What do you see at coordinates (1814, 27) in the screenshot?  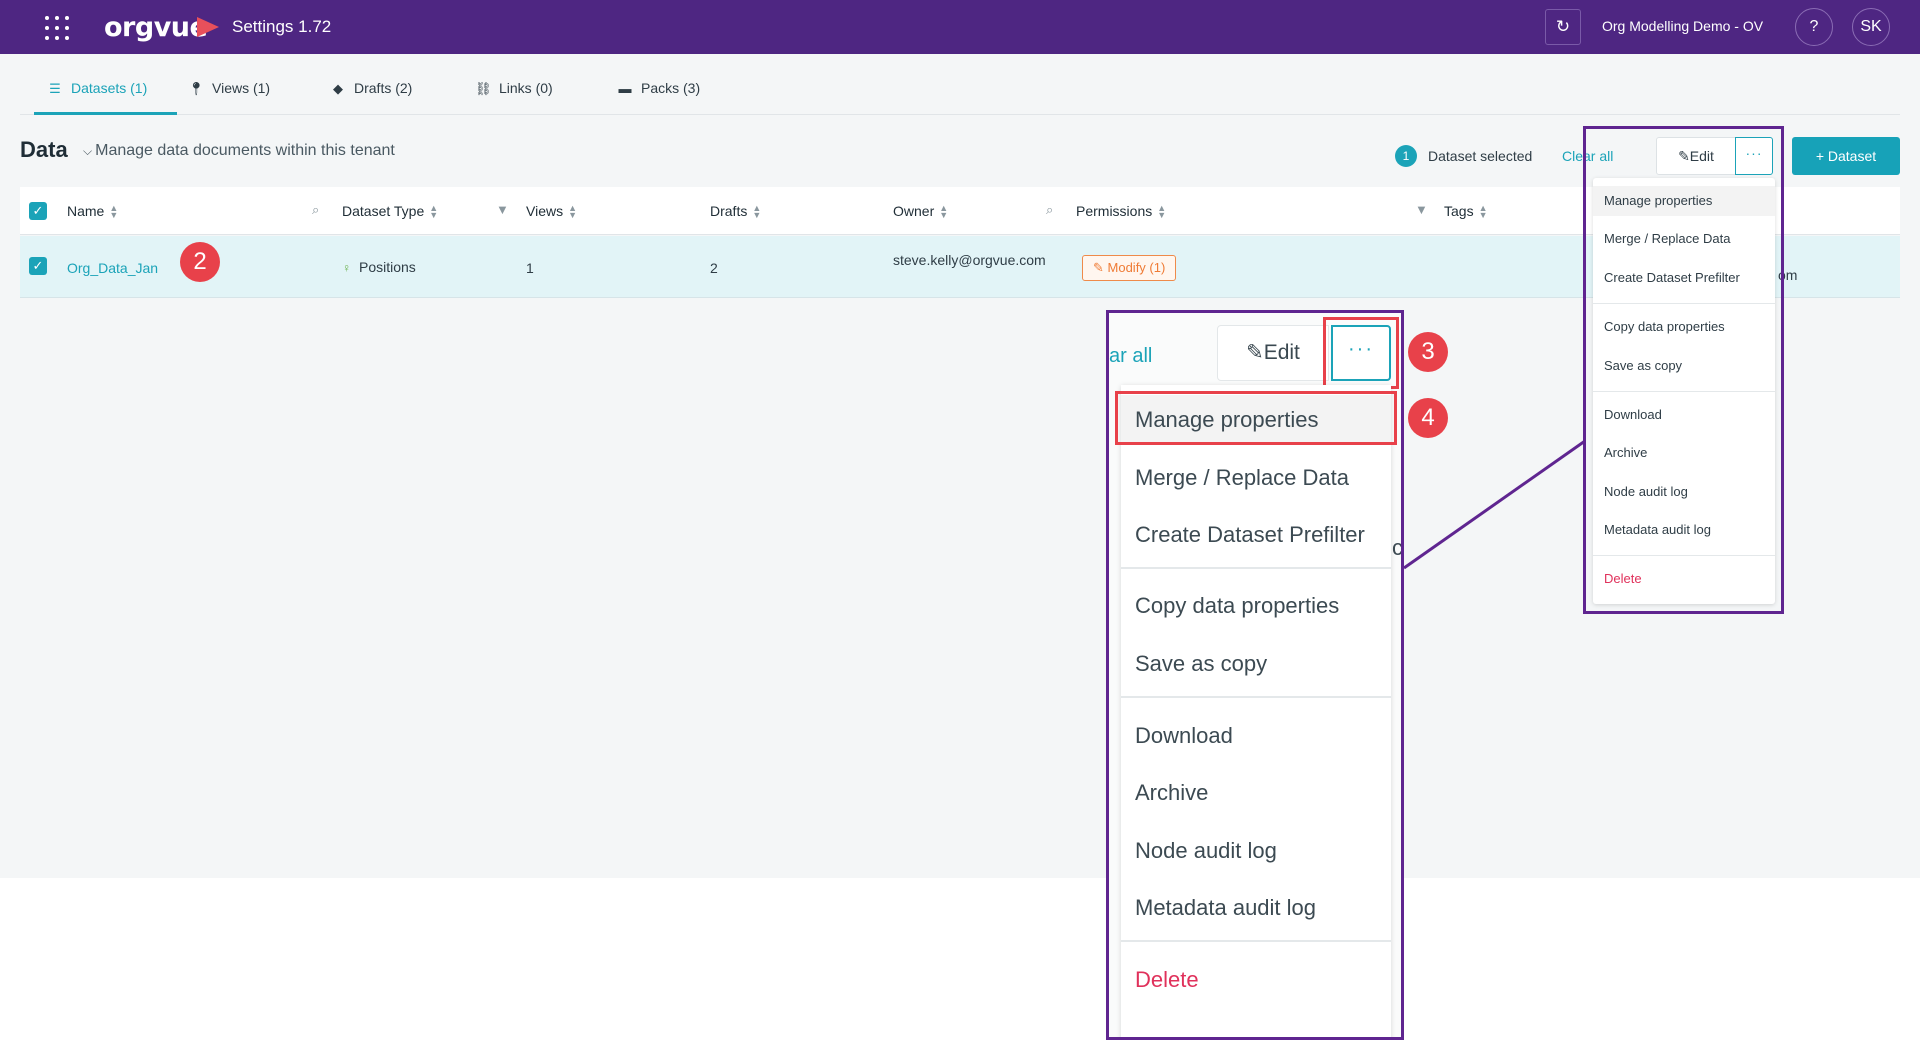 I see `help-button: ?` at bounding box center [1814, 27].